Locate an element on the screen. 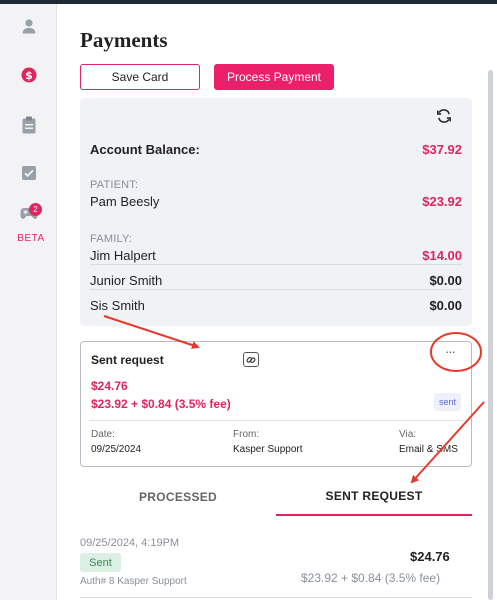 This screenshot has width=497, height=600. person-icon is located at coordinates (28, 26).